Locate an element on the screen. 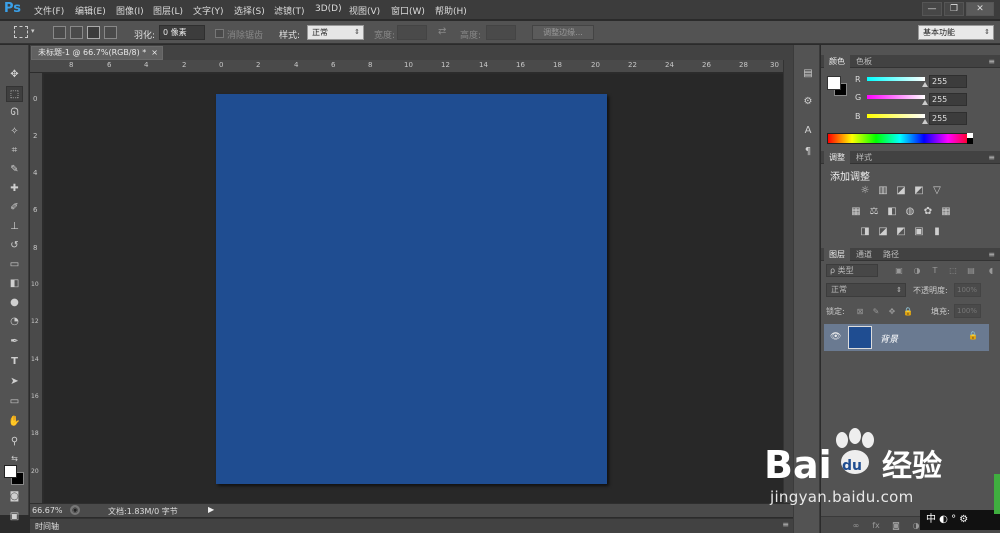 This screenshot has width=1000, height=533. visibility-eye-icon: 👁 is located at coordinates (835, 337).